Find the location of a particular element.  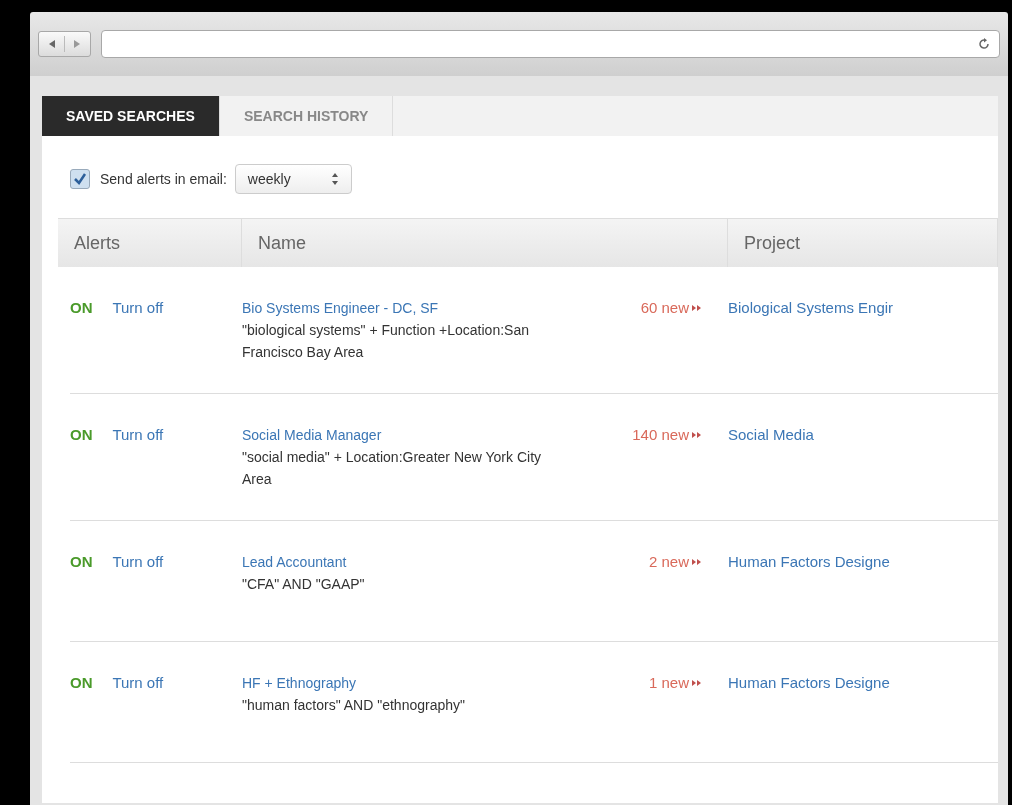

new-results-link: 2 new is located at coordinates (640, 562).